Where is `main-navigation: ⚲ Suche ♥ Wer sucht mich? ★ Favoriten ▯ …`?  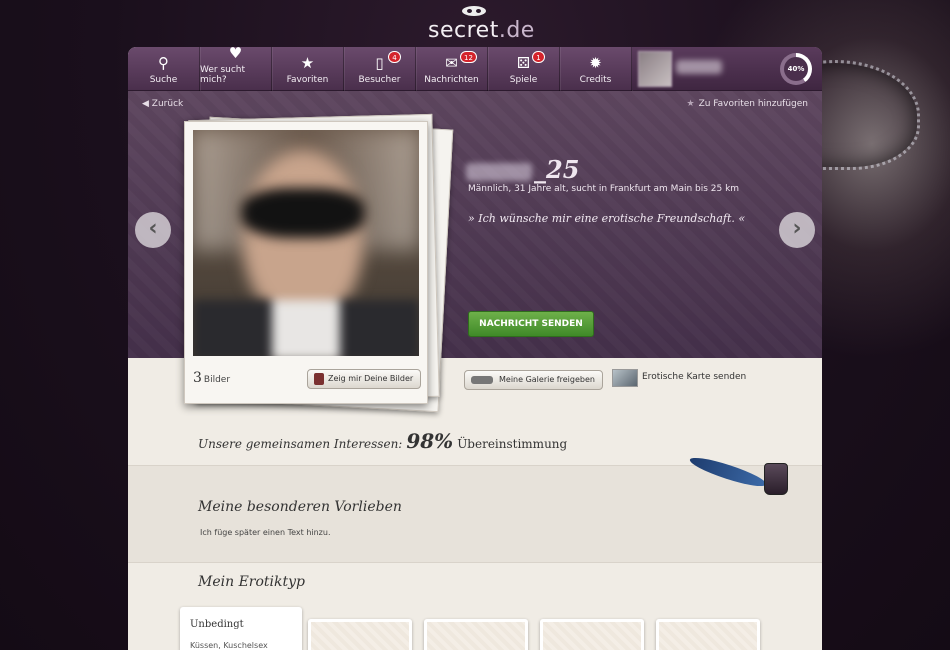
main-navigation: ⚲ Suche ♥ Wer sucht mich? ★ Favoriten ▯ … is located at coordinates (475, 69).